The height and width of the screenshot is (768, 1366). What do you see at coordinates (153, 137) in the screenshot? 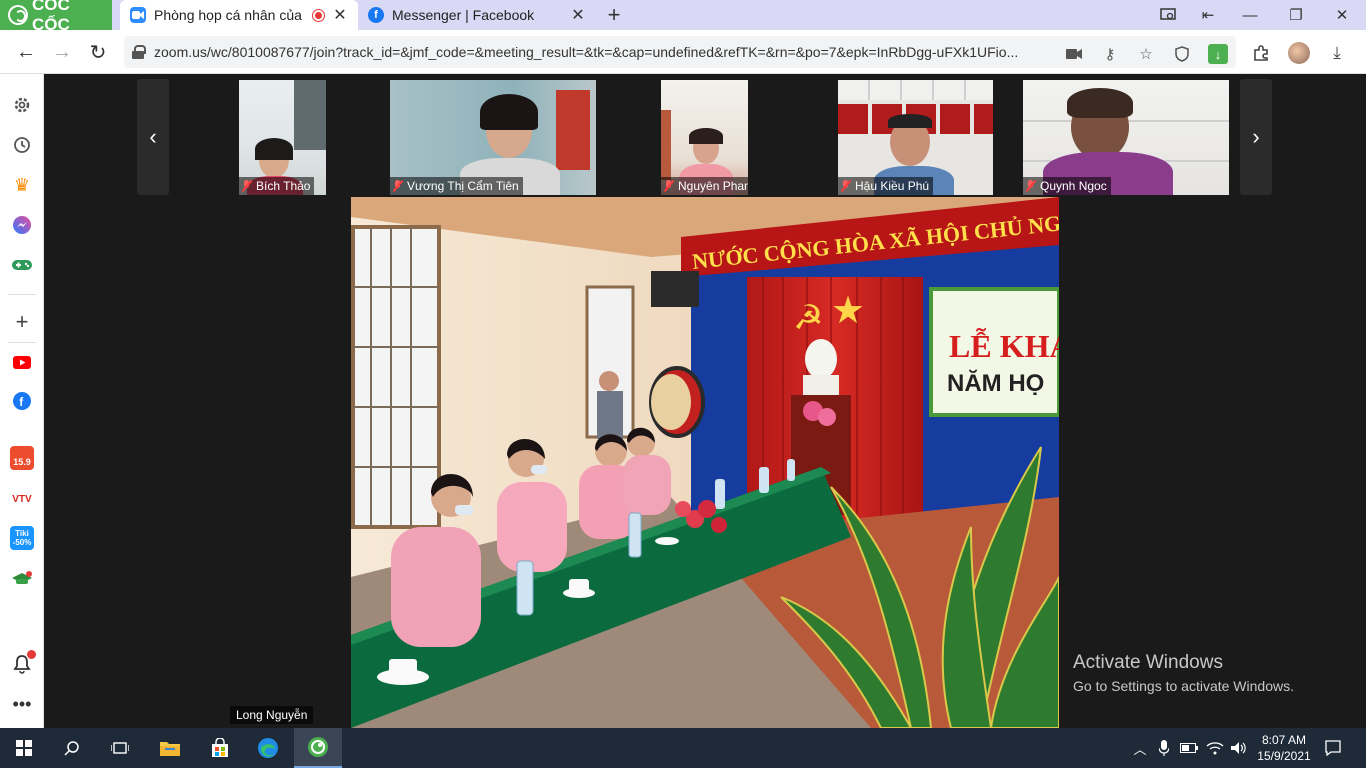
I see `previous-page-button: ‹` at bounding box center [153, 137].